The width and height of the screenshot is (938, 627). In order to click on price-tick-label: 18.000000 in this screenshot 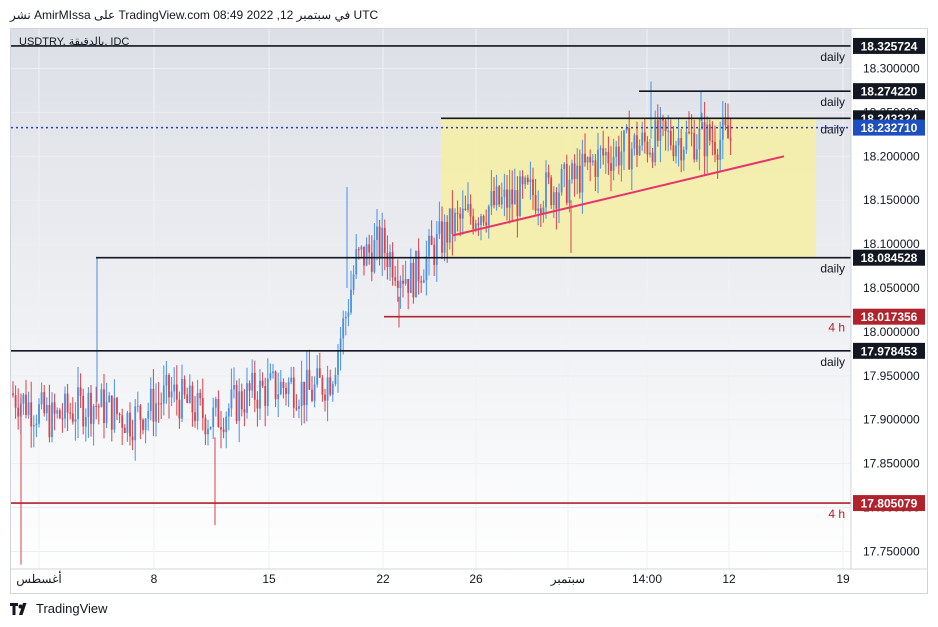, I will do `click(891, 332)`.